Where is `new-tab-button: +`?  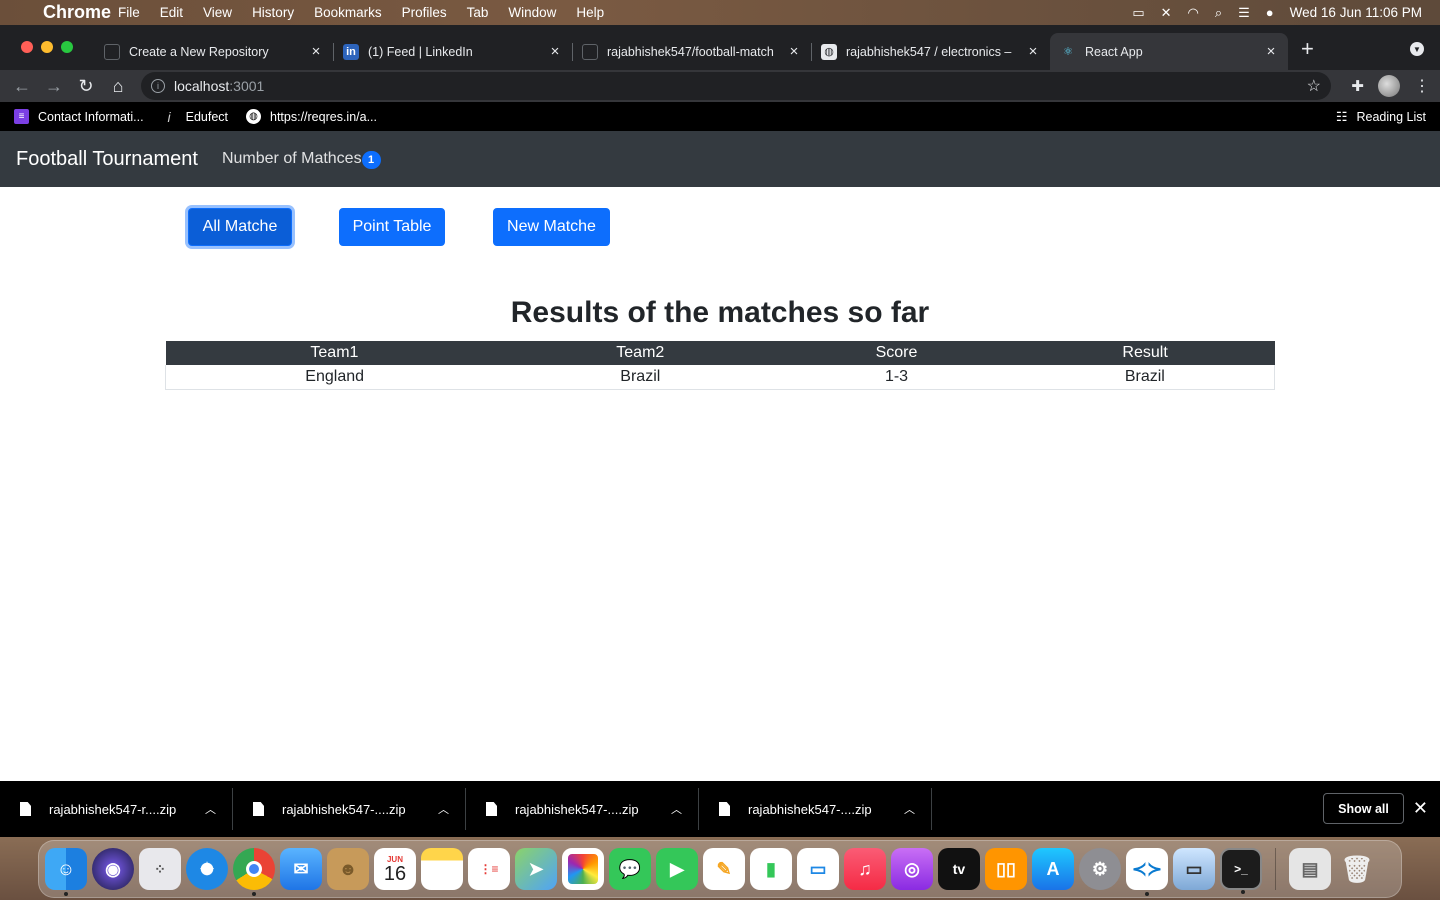 new-tab-button: + is located at coordinates (1307, 49).